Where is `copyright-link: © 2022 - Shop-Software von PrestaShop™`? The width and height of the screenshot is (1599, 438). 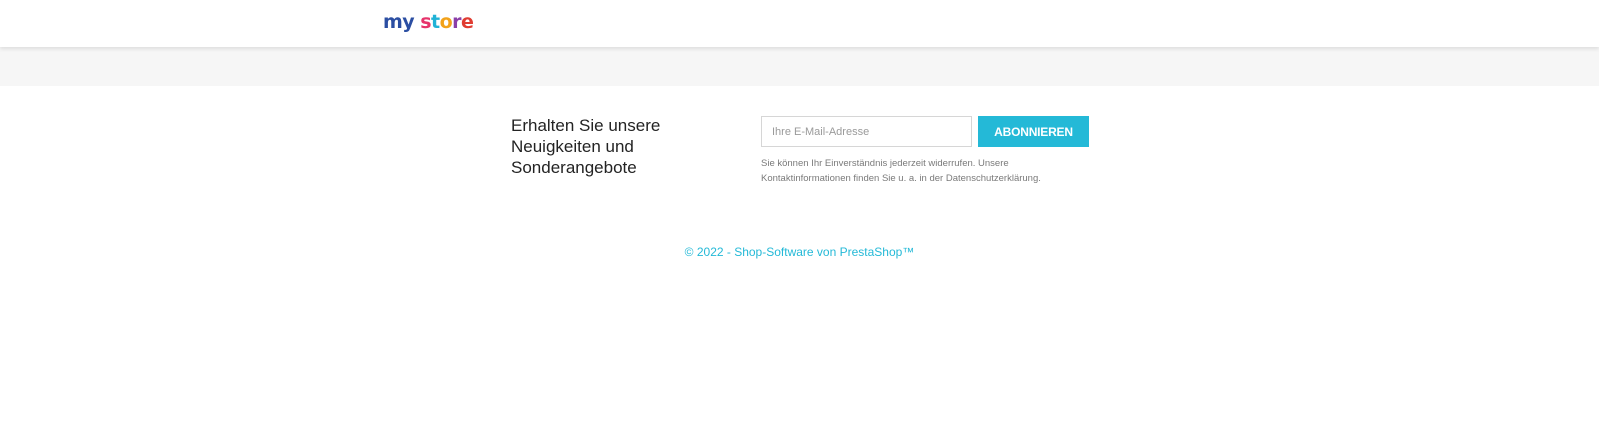
copyright-link: © 2022 - Shop-Software von PrestaShop™ is located at coordinates (800, 252).